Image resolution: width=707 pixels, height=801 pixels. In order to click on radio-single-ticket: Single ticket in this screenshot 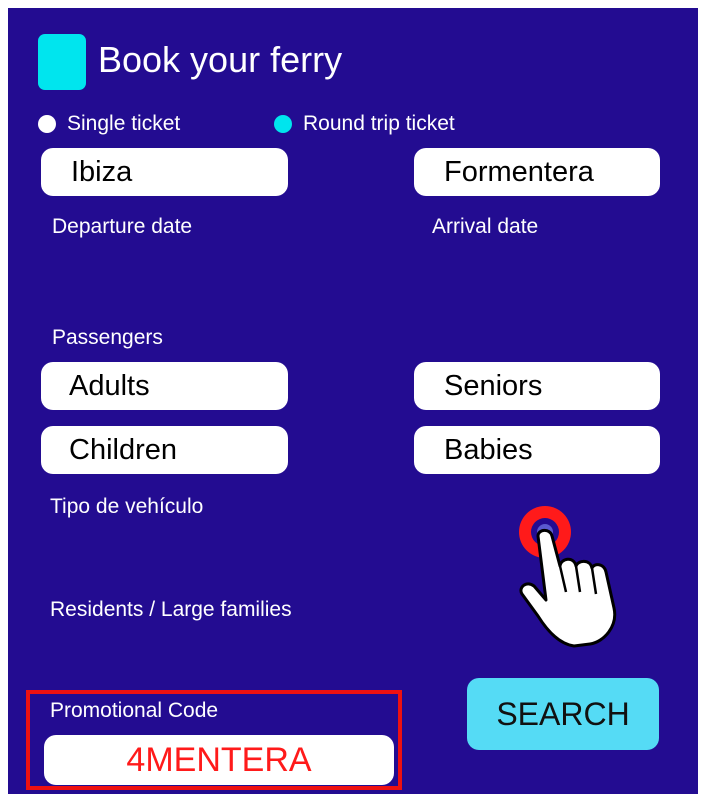, I will do `click(109, 124)`.